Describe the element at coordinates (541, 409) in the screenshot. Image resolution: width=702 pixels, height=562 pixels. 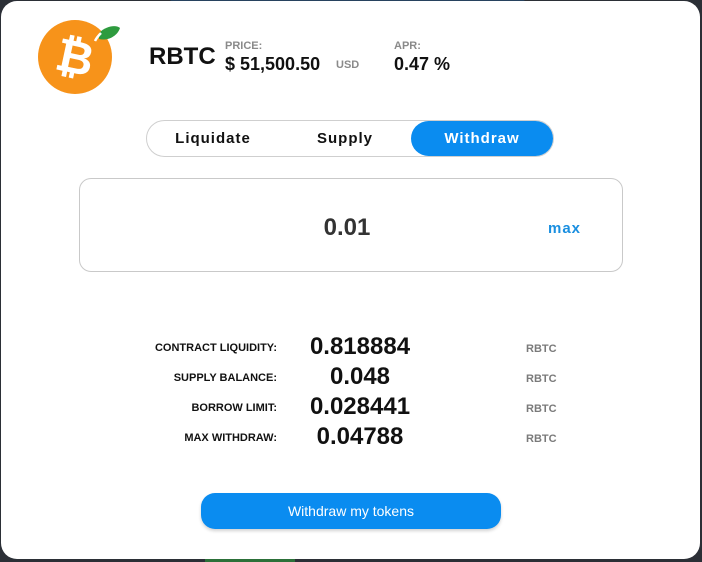
I see `borrow-limit-unit: RBTC` at that location.